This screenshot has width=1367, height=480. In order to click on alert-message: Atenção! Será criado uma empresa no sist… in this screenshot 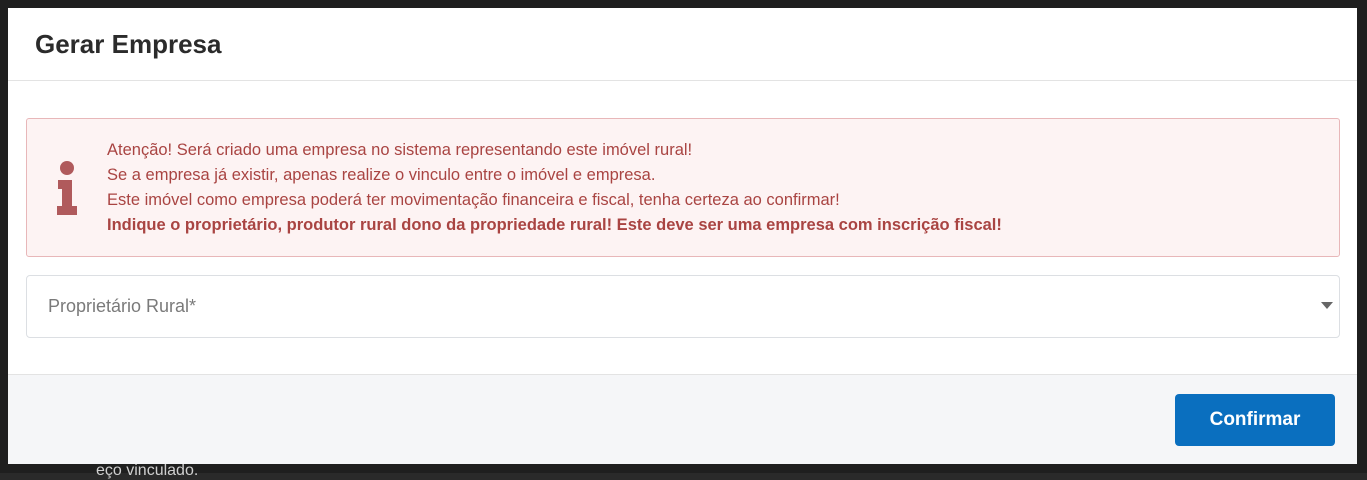, I will do `click(554, 187)`.